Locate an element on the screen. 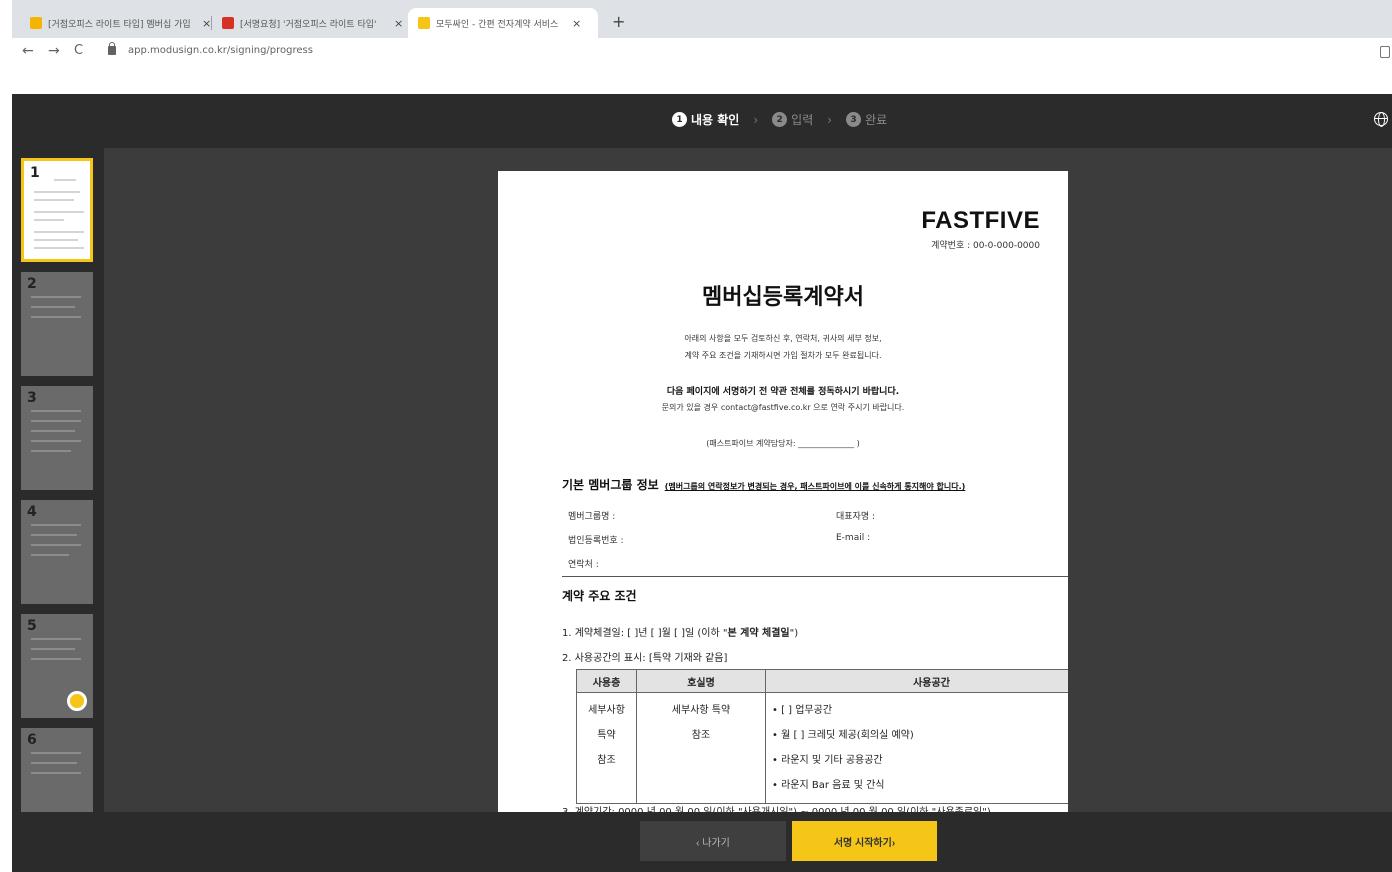 The image size is (1392, 872). table-header: 사용공간 is located at coordinates (916, 681).